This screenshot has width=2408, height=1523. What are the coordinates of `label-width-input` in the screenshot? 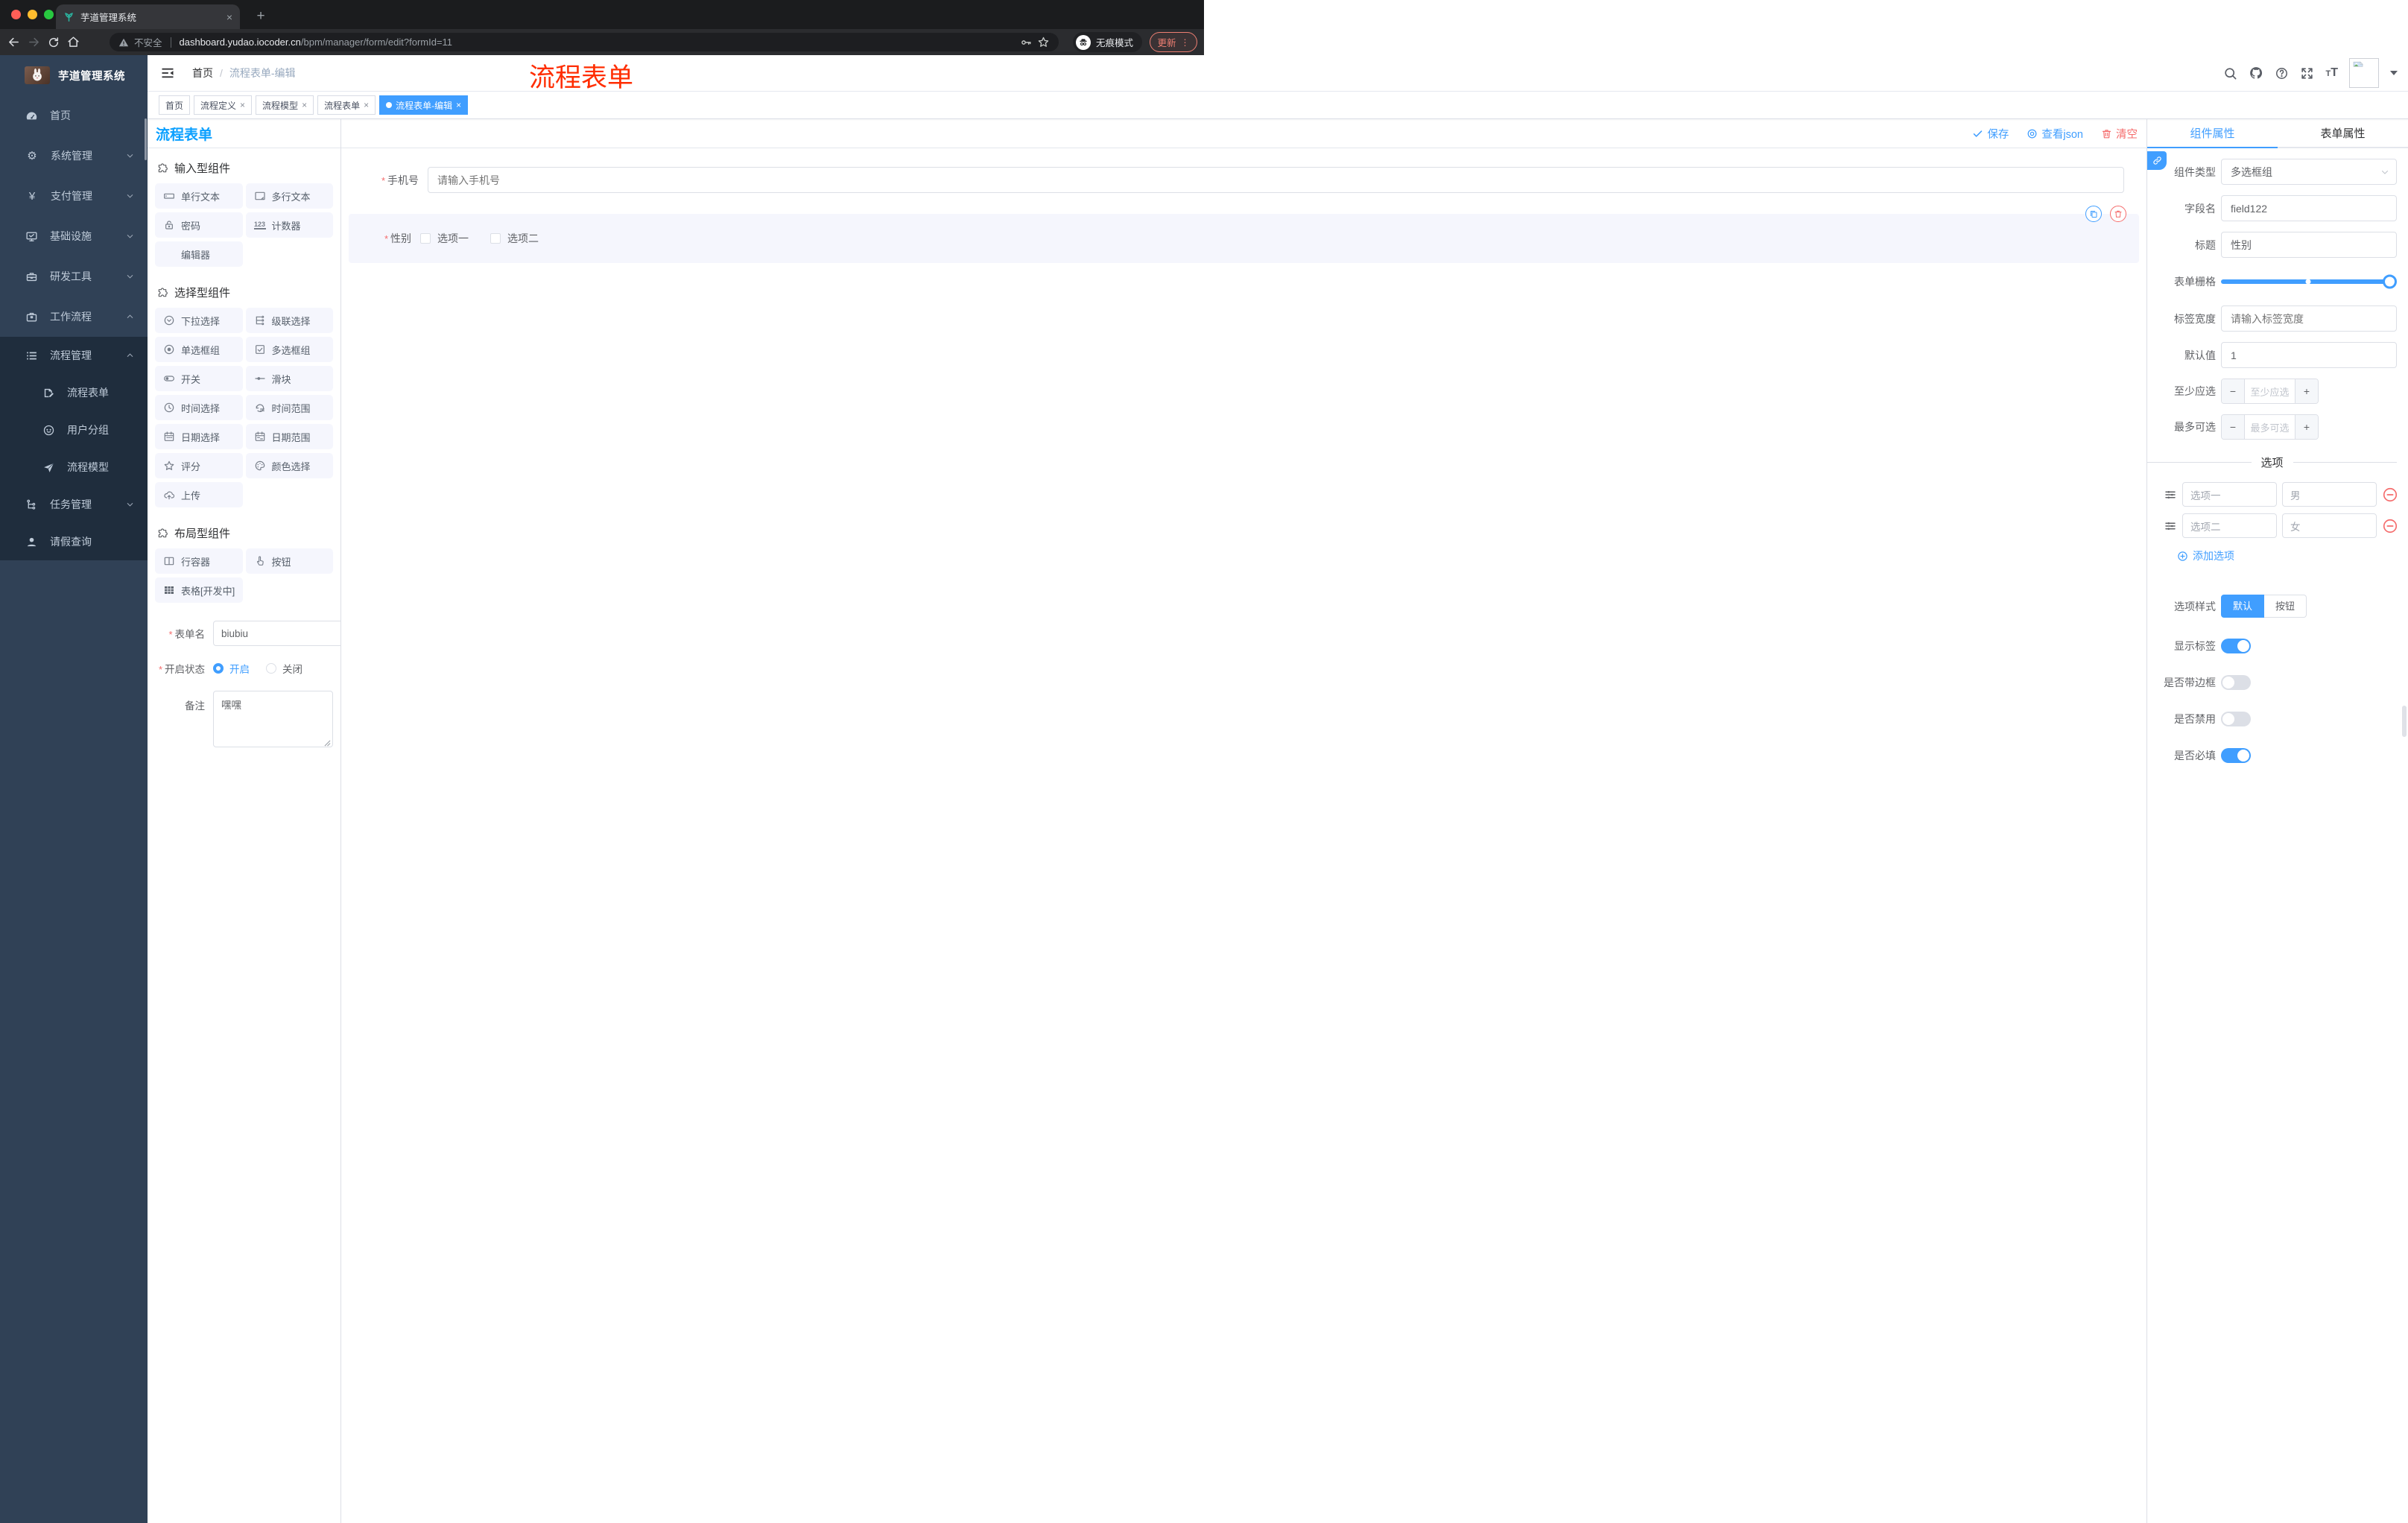 It's located at (2309, 319).